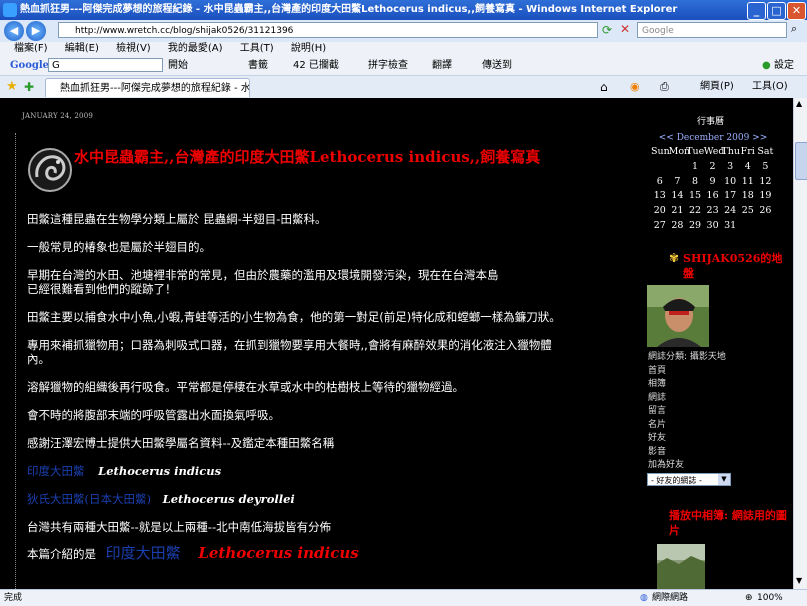  I want to click on search-icon: ⌕, so click(794, 29).